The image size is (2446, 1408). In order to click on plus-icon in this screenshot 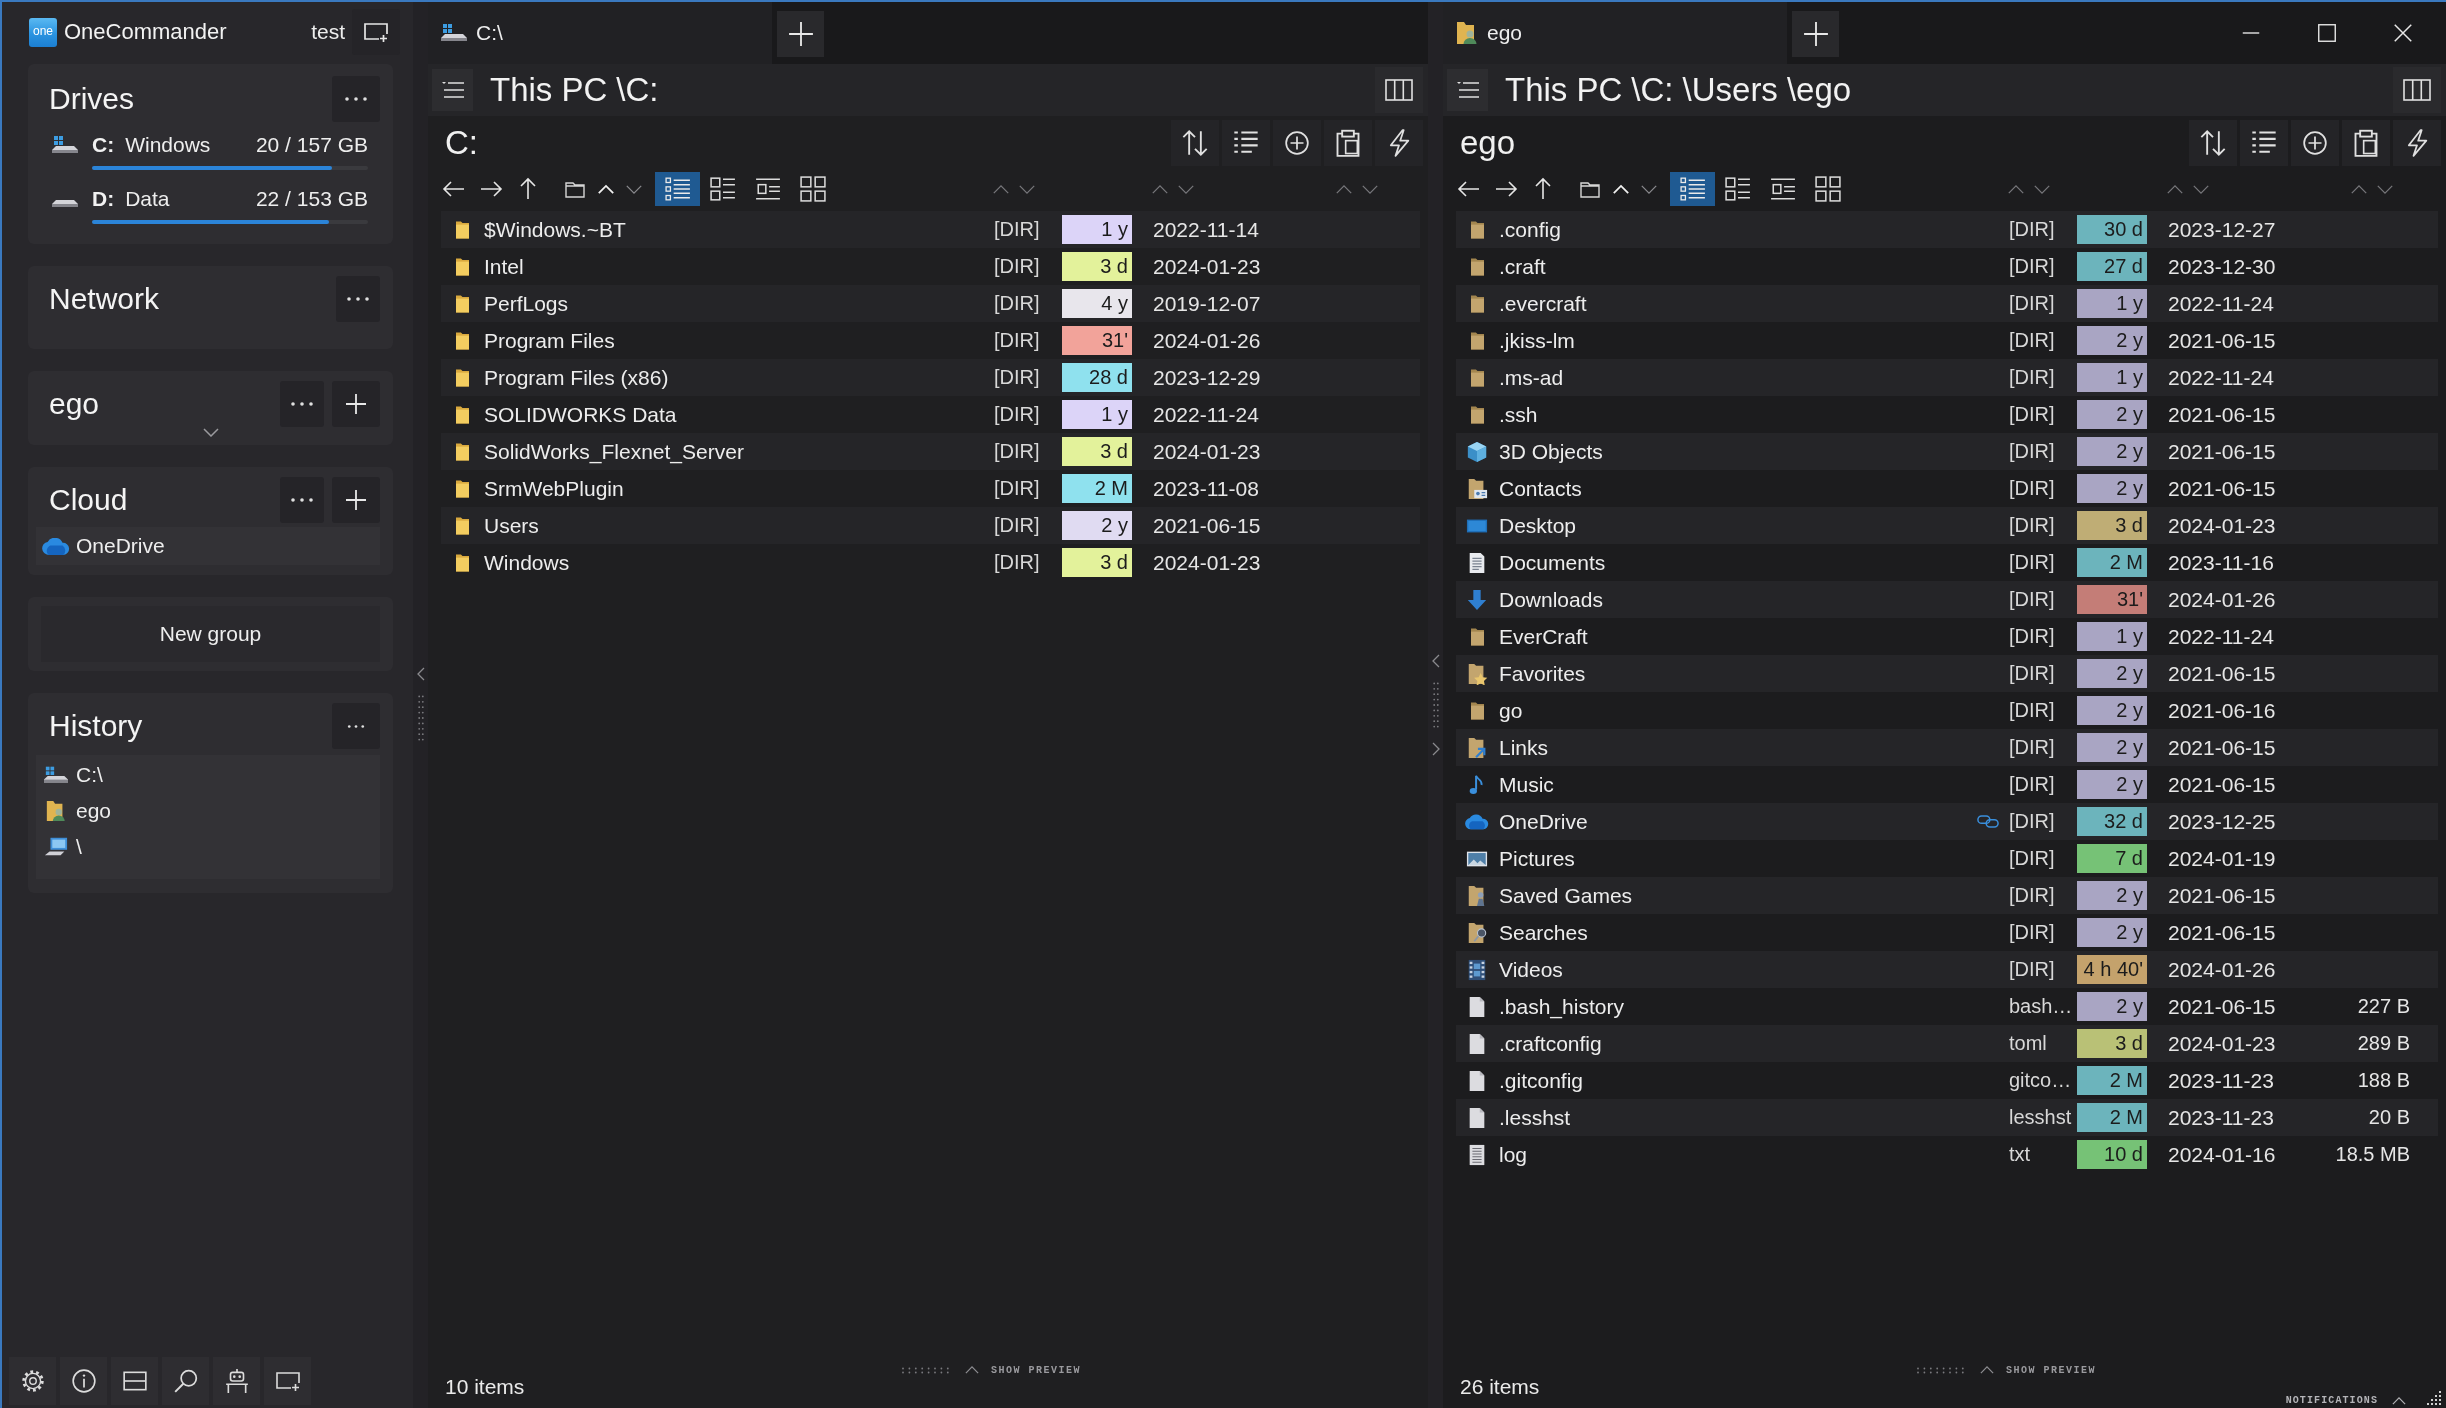, I will do `click(800, 34)`.